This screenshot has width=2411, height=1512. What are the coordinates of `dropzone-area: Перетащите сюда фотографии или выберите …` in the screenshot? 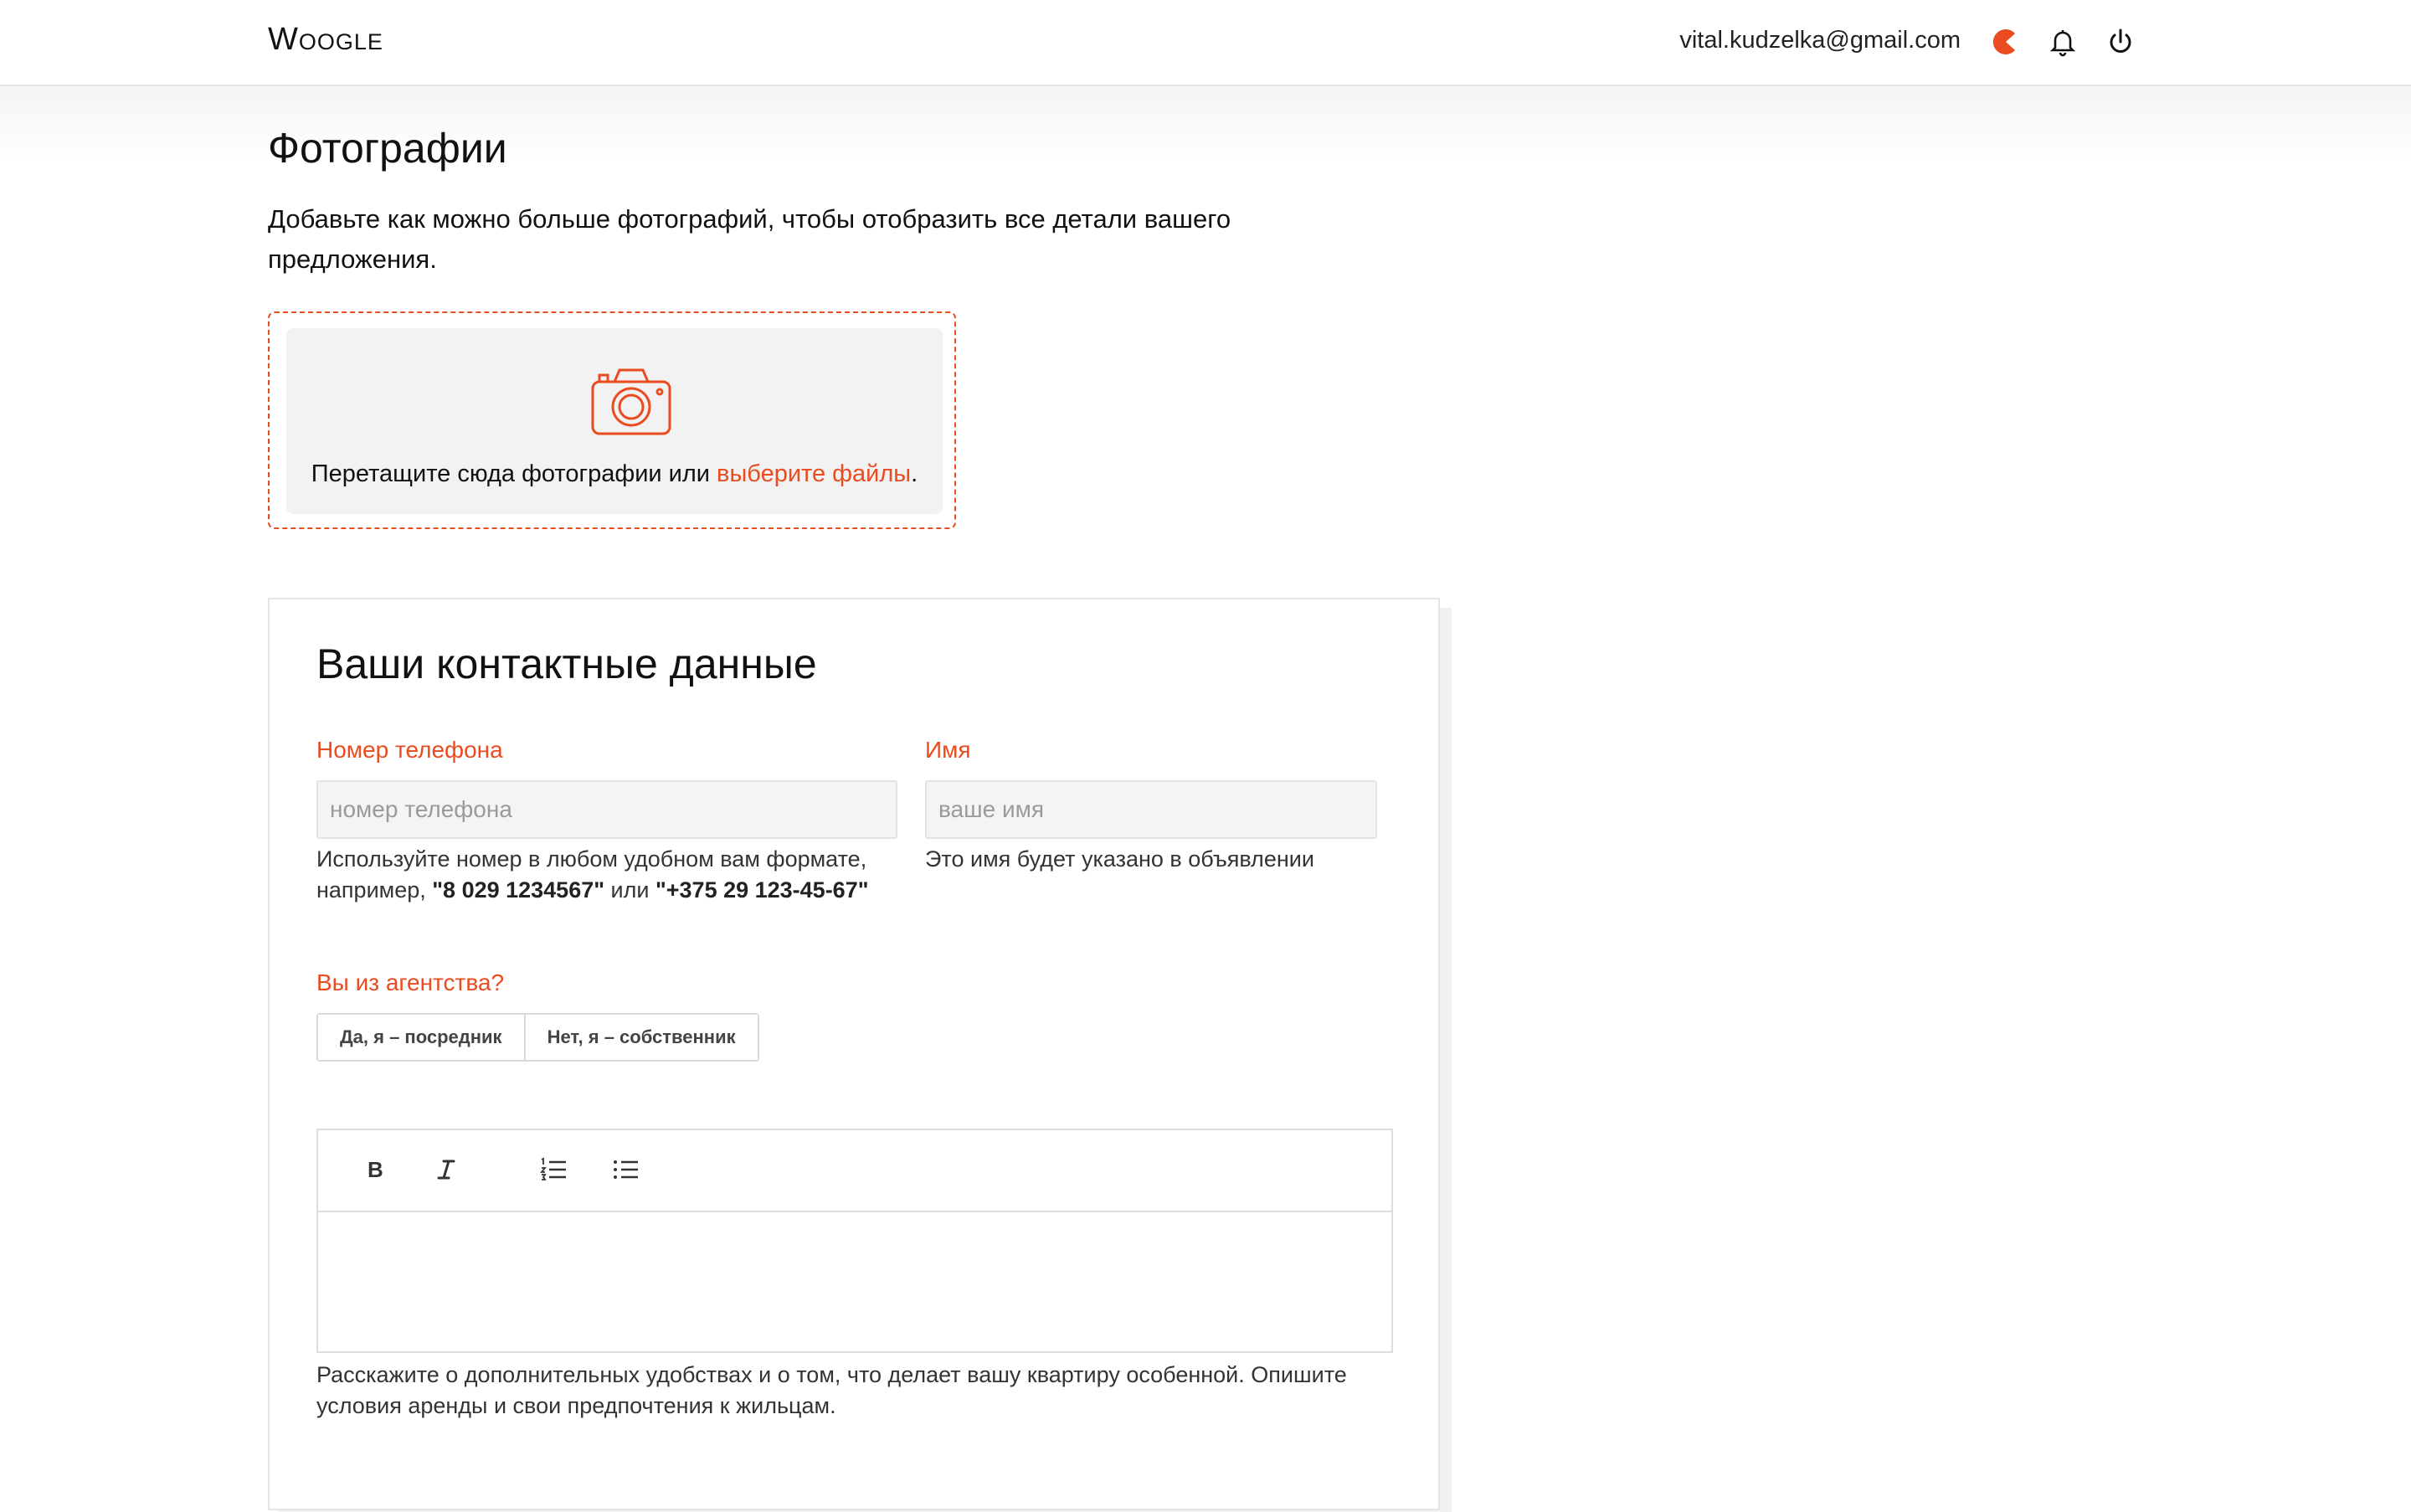 It's located at (614, 421).